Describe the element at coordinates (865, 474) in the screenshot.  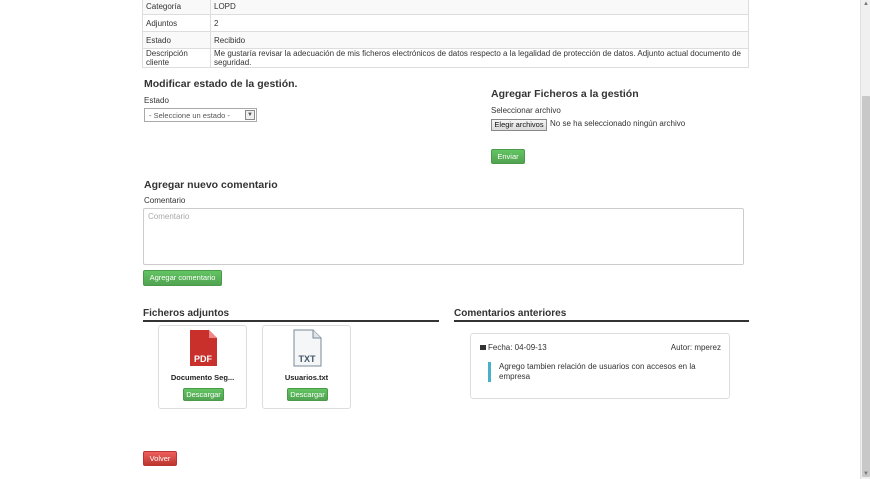
I see `scroll-down-icon: ▼` at that location.